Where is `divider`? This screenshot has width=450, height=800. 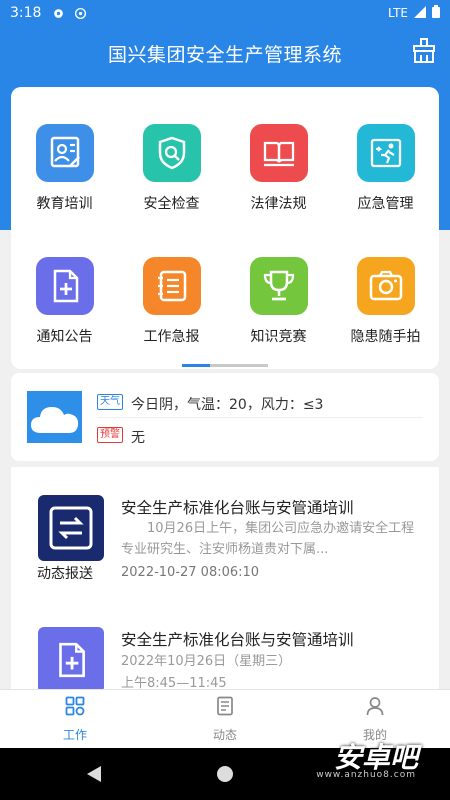 divider is located at coordinates (260, 417).